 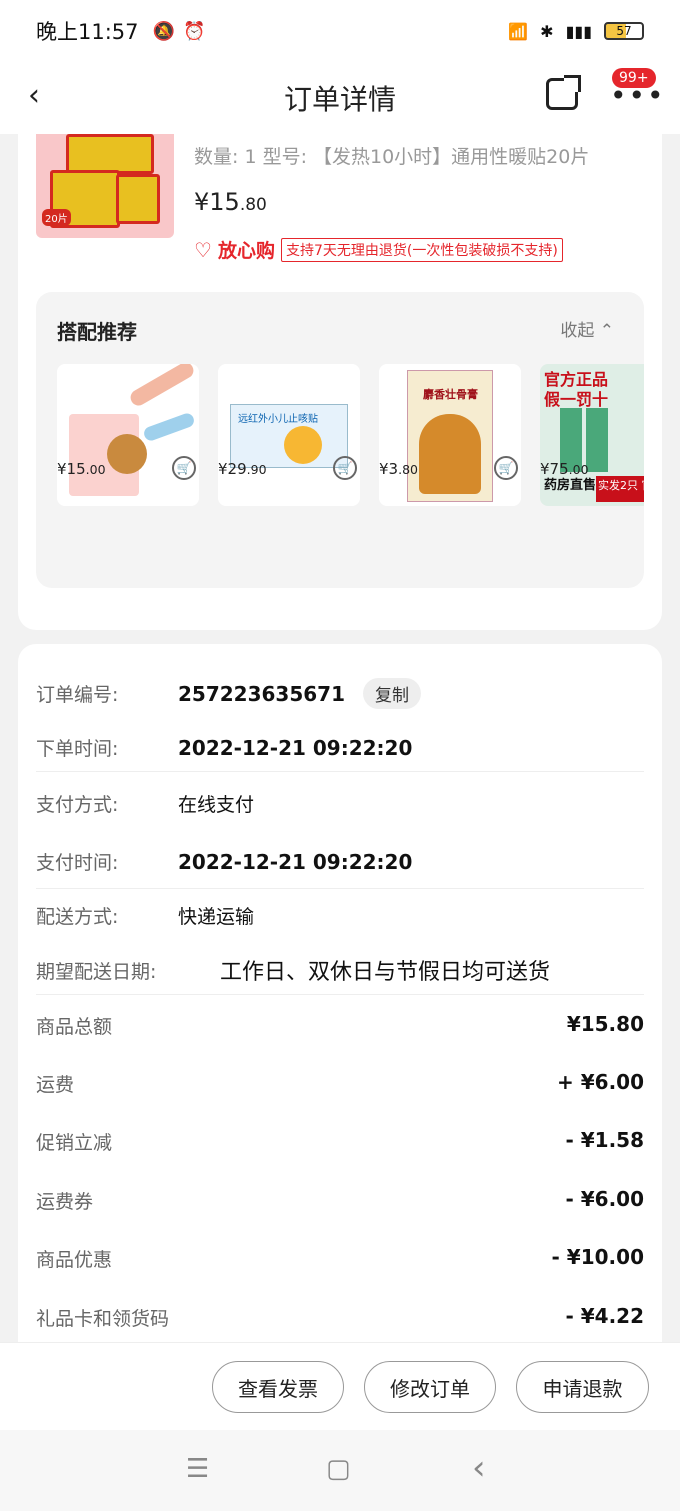 What do you see at coordinates (203, 249) in the screenshot?
I see `heart-icon: ♡` at bounding box center [203, 249].